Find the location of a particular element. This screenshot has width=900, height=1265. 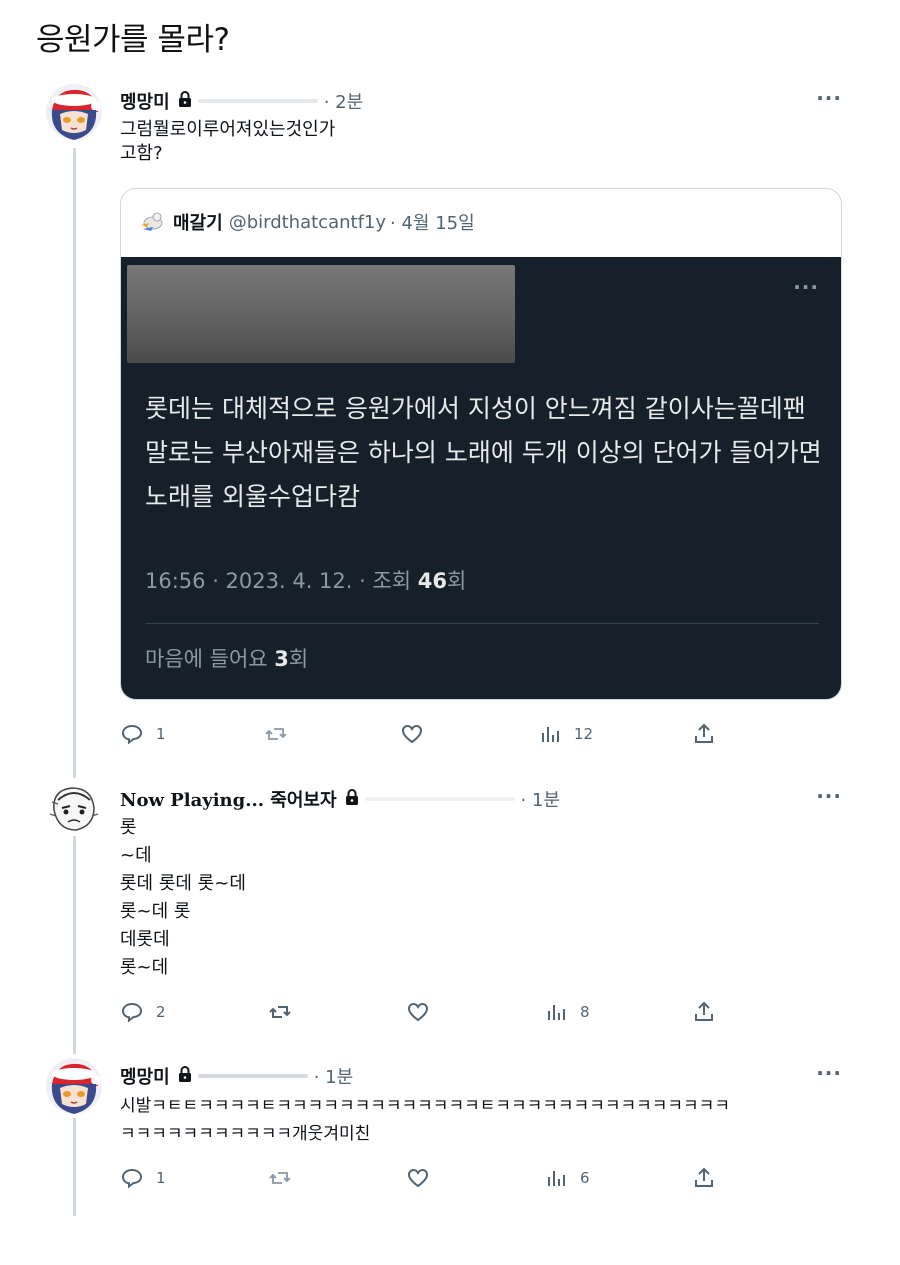

views-button: 12 is located at coordinates (565, 734).